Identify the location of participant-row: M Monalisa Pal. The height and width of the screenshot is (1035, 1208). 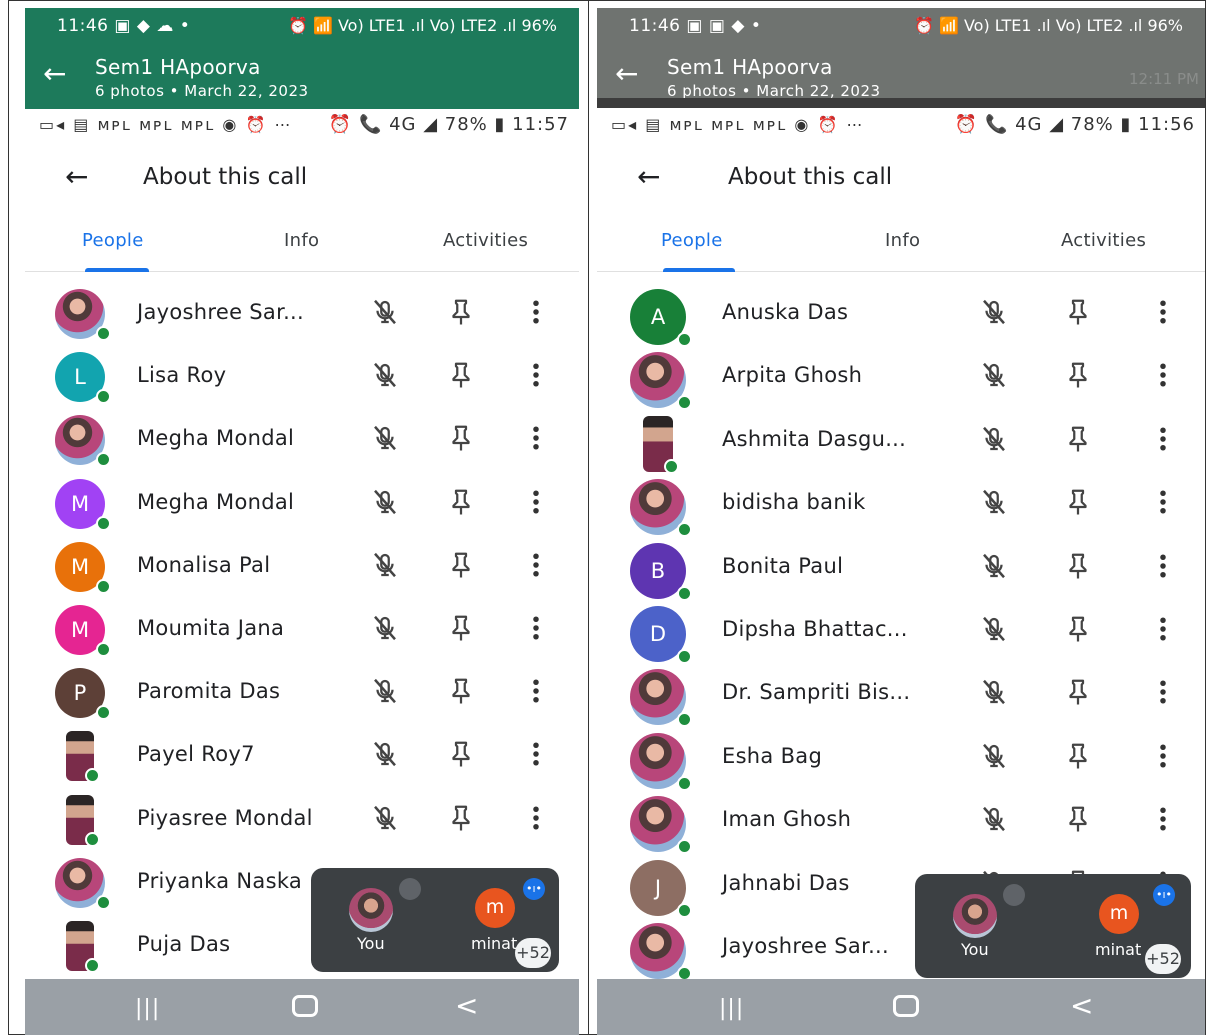
(302, 567).